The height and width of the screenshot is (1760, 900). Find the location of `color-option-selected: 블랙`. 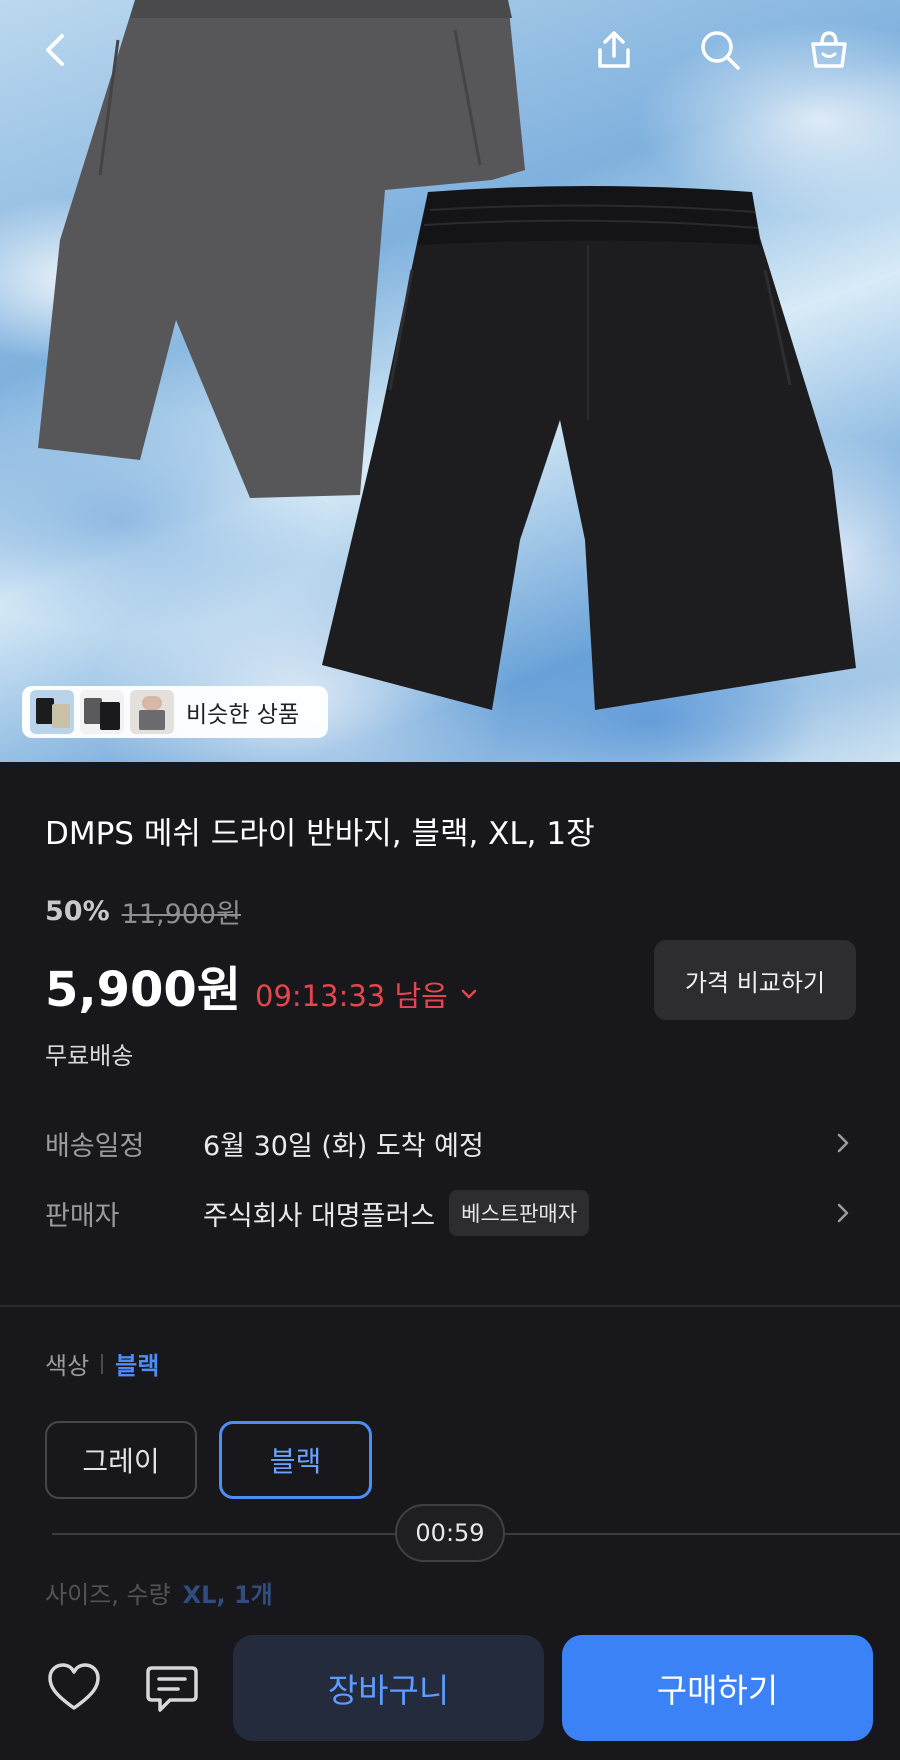

color-option-selected: 블랙 is located at coordinates (137, 1366).